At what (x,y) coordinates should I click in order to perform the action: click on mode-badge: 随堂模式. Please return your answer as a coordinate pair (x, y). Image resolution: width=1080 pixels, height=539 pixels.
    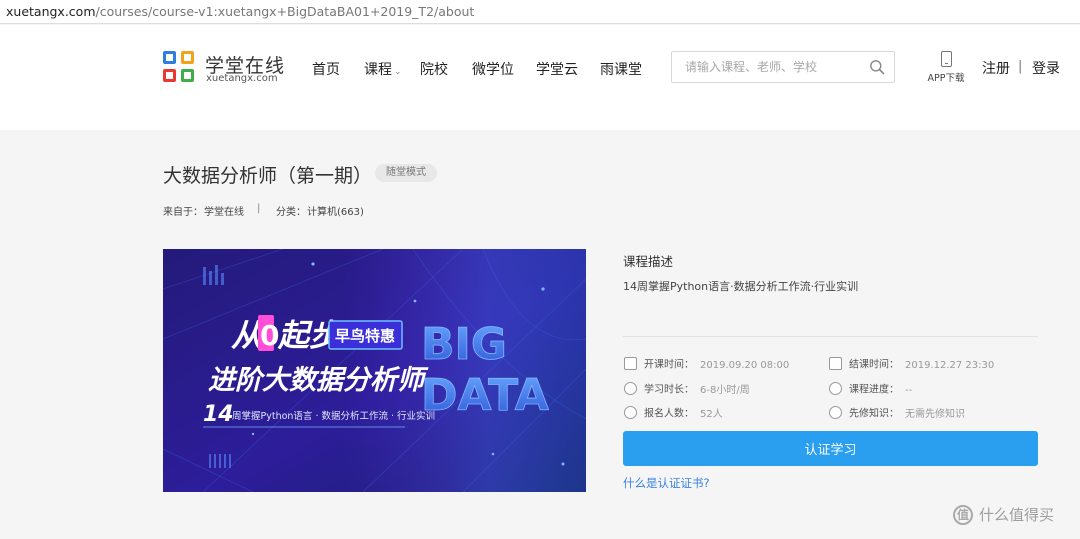
    Looking at the image, I should click on (406, 173).